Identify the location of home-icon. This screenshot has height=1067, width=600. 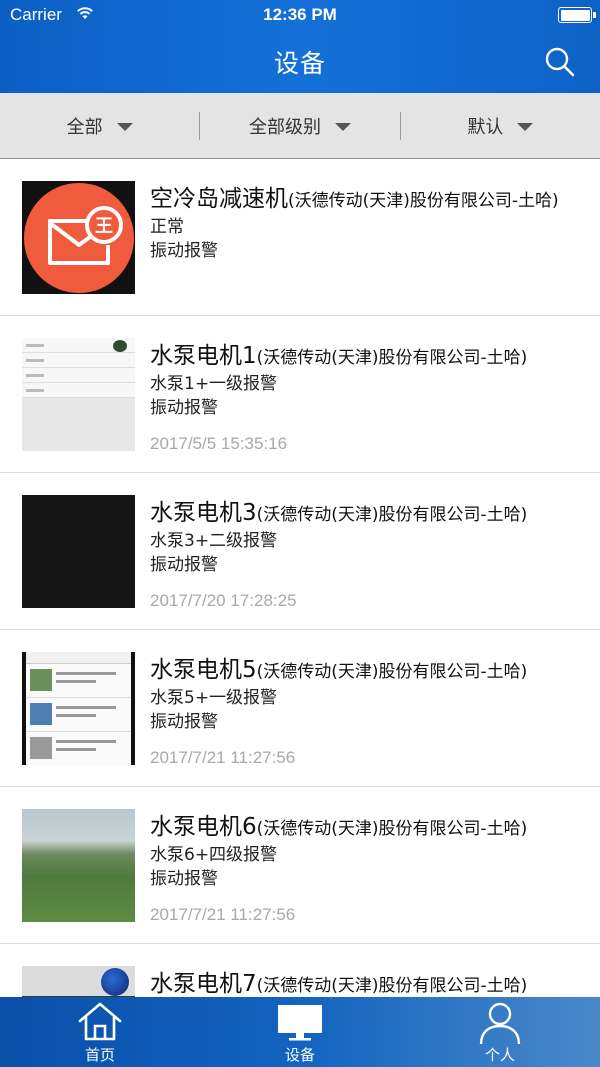
(100, 1021).